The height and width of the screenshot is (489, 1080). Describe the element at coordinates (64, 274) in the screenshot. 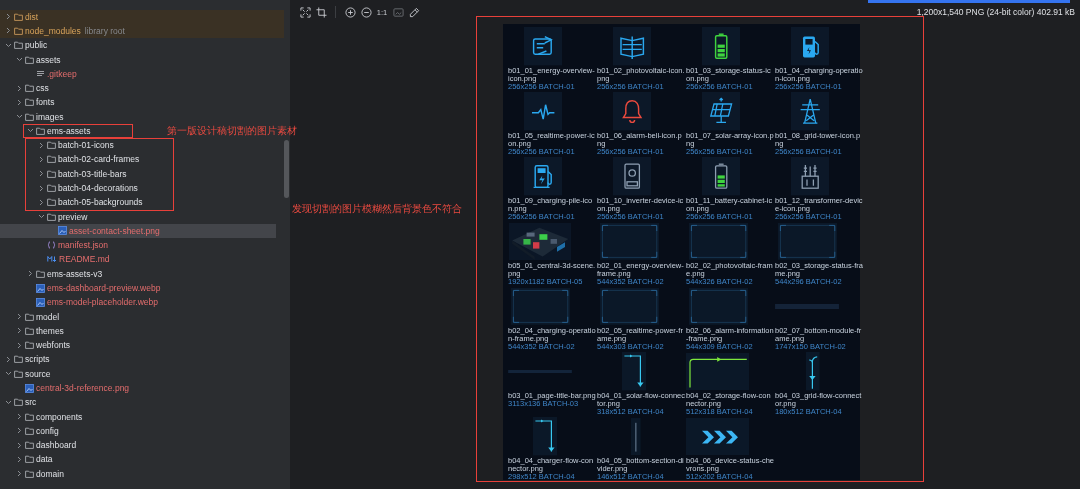

I see `tree-item: ems-assets-v3` at that location.